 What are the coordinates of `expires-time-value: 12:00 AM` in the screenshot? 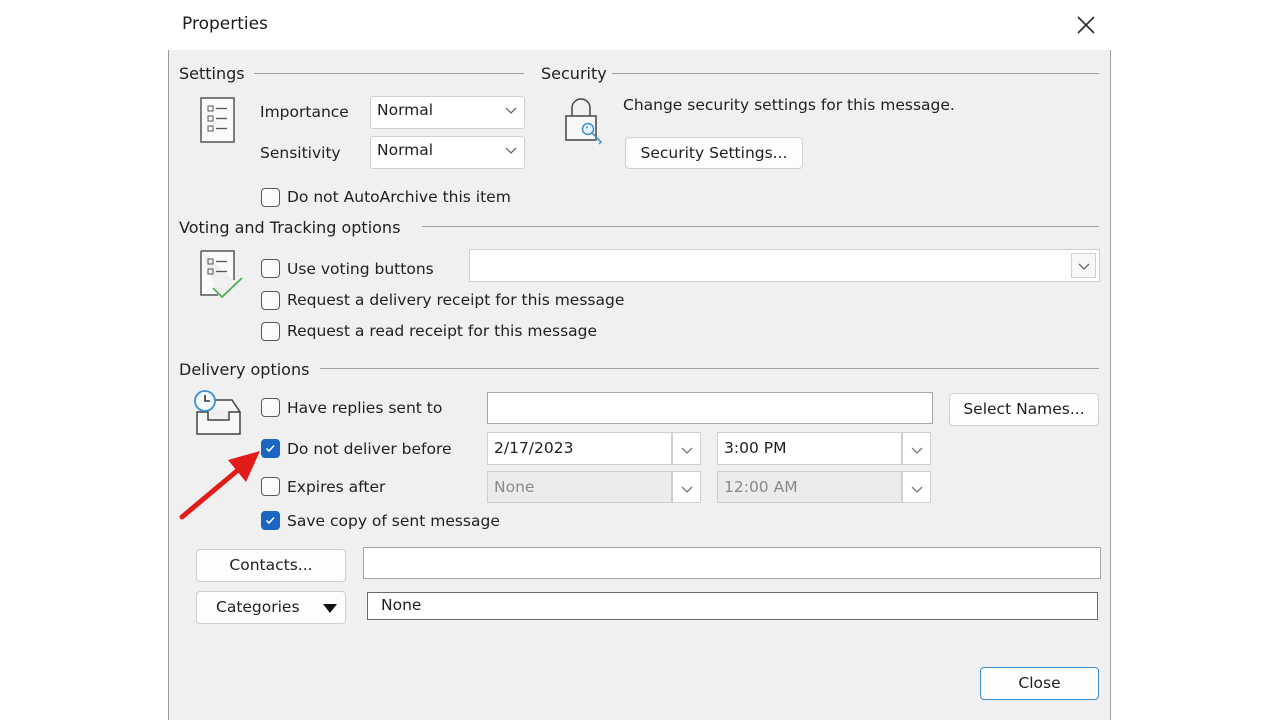 It's located at (761, 487).